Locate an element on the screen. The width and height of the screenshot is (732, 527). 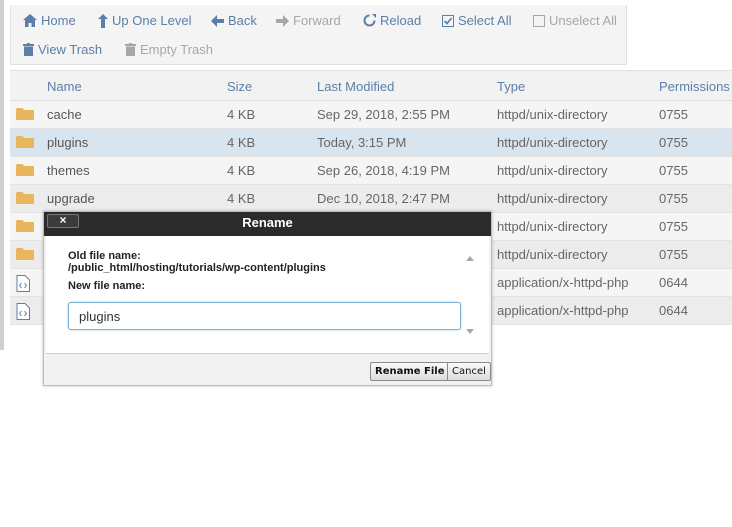
table-header: Name Size Last Modified Type Permissions is located at coordinates (371, 86).